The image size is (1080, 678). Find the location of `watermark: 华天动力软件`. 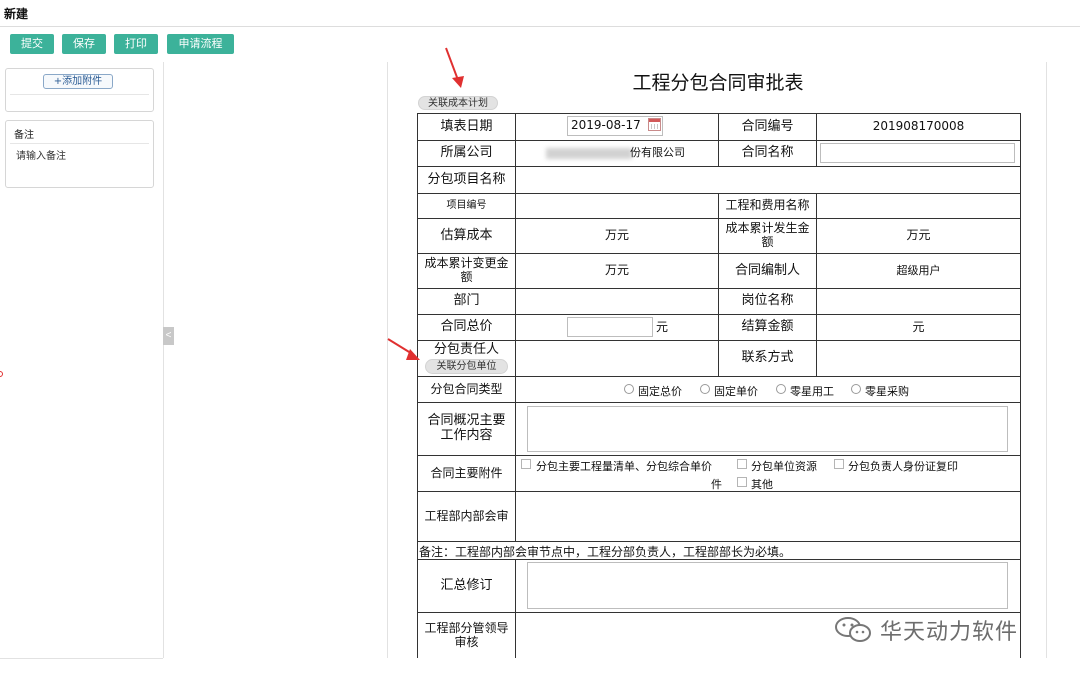

watermark: 华天动力软件 is located at coordinates (926, 630).